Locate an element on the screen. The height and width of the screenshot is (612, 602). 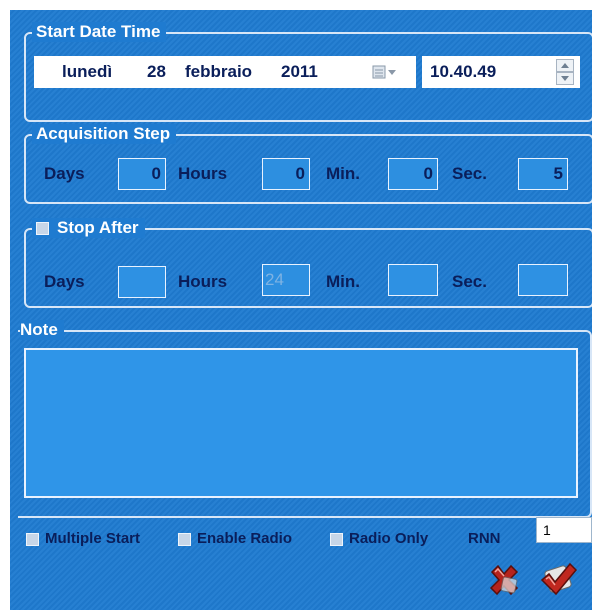
acq-days-field: 0 is located at coordinates (142, 174).